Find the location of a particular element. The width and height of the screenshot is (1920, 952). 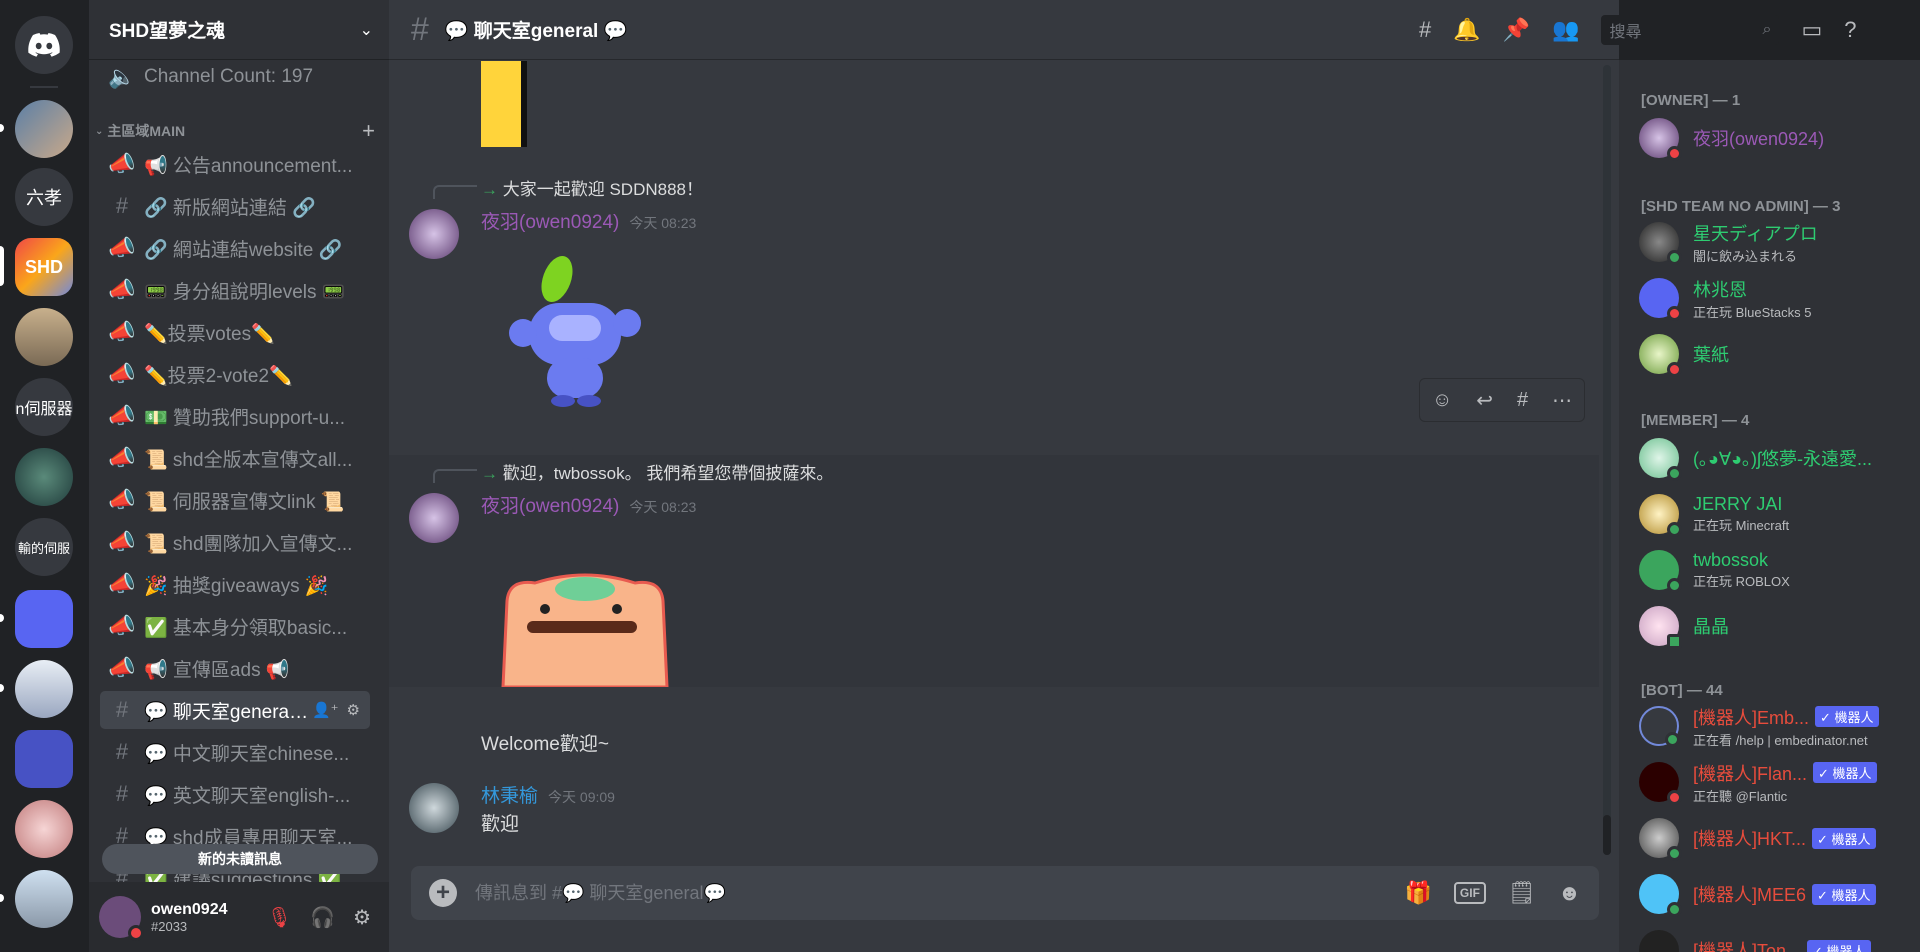

discord-home-button is located at coordinates (44, 45).